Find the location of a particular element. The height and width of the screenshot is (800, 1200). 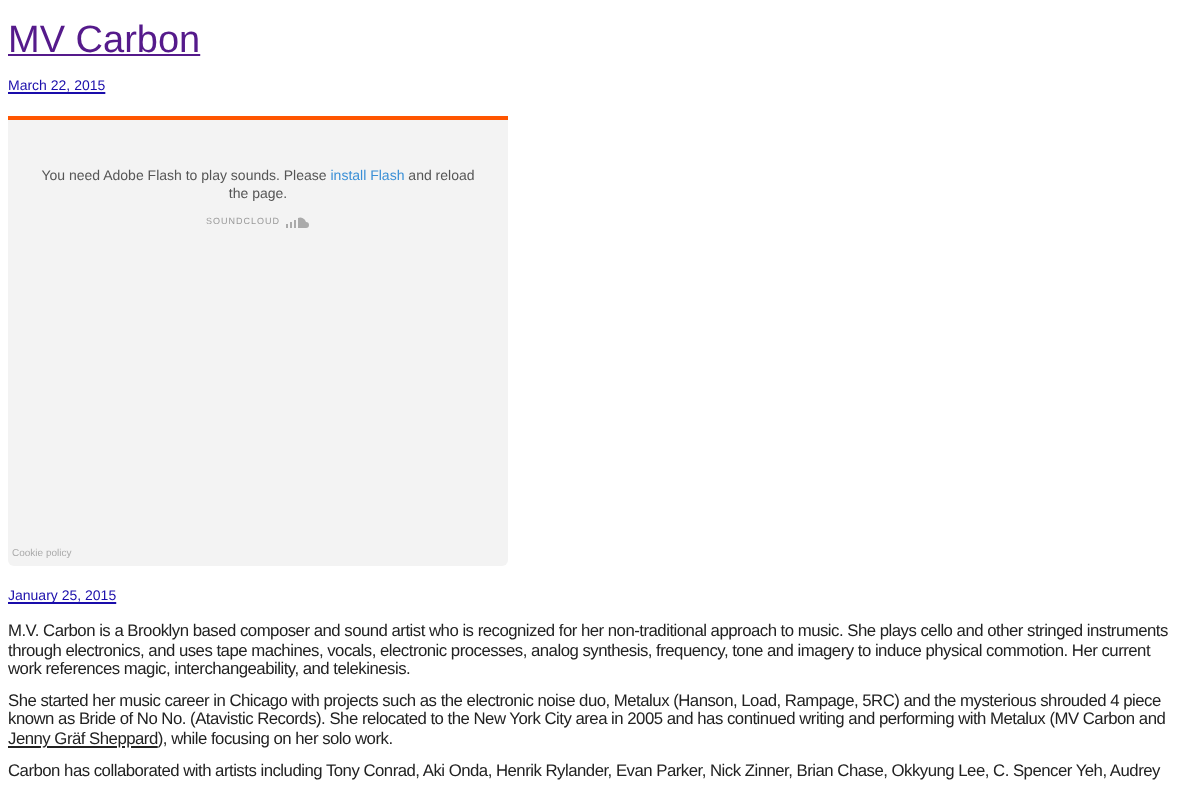

body-paragraph: She started her music career in Chicago with projects such as the electronic noise duo, Metalux (Hanson, Load, Rampage, 5RC) and the mysterious shrouded 4 piece known as Bride of No No. (Atavistic Records). She relocated to the New York City area in 2005 and has continued writing and performing with Metalux (MV Carbon and Jenny Gräf Sheppard), while focusing on her solo work. is located at coordinates (588, 720).